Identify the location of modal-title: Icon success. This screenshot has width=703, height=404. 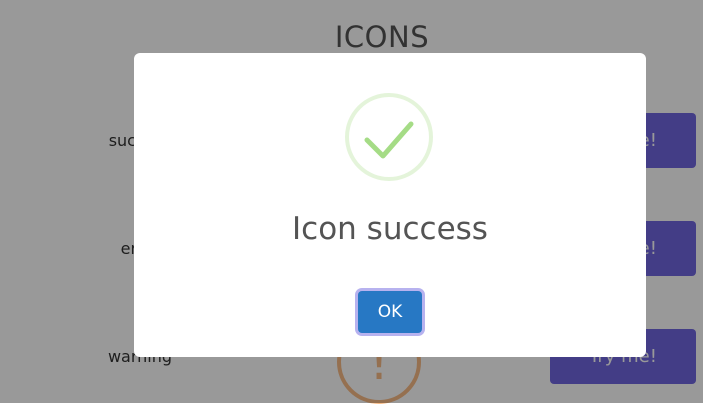
(390, 229).